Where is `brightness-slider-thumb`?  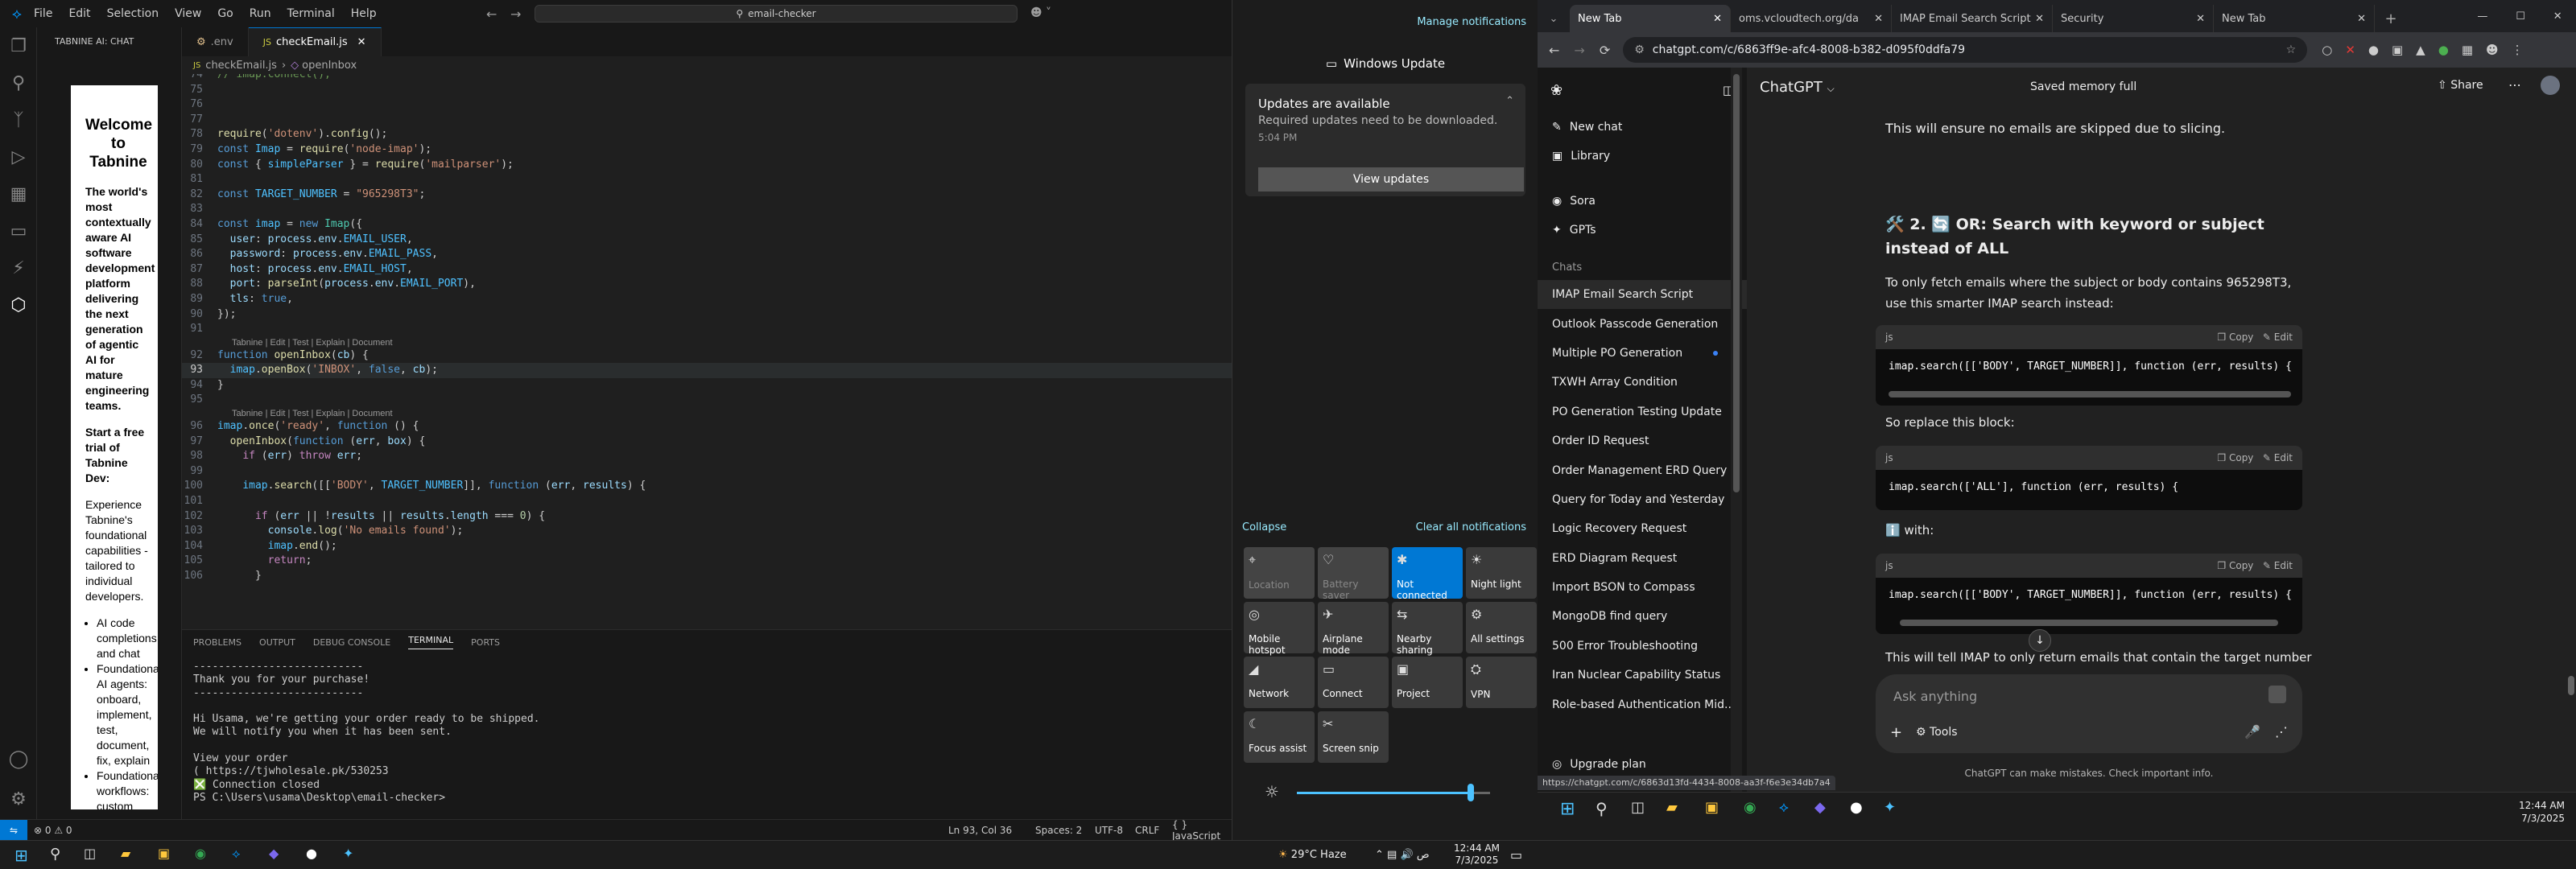
brightness-slider-thumb is located at coordinates (1471, 792).